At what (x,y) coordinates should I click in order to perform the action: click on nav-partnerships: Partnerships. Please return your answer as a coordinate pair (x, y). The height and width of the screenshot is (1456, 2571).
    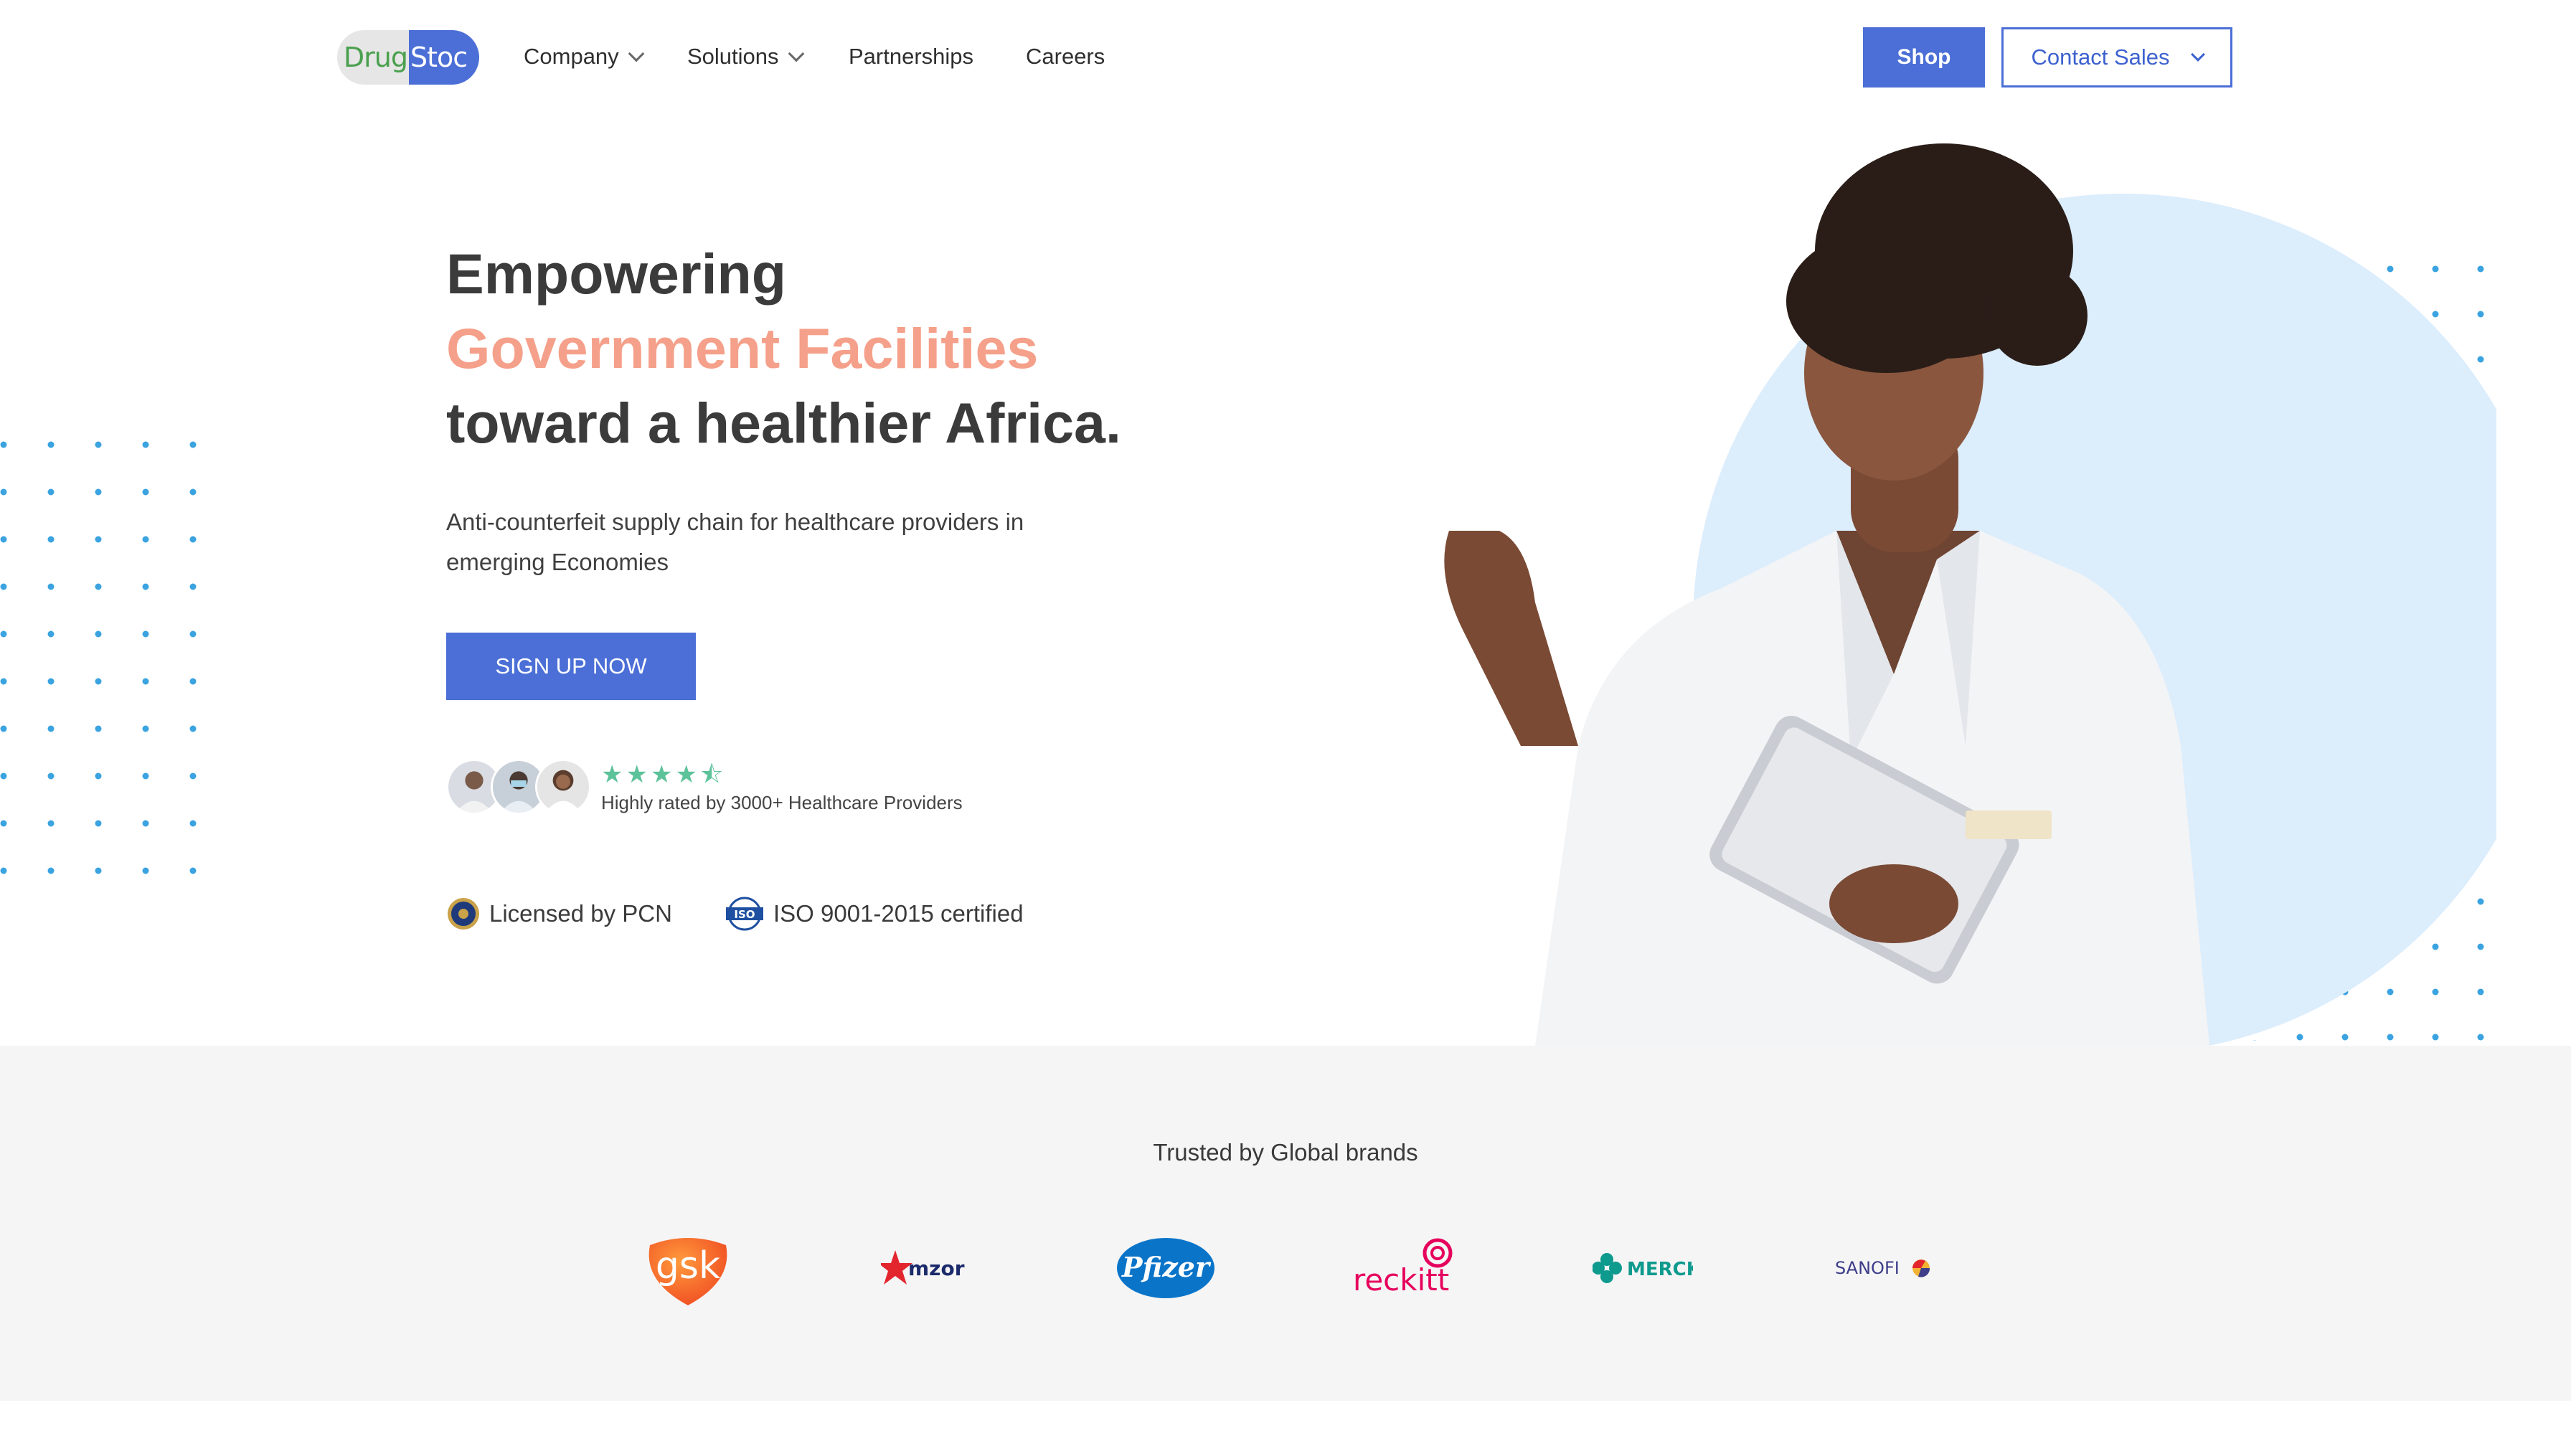
    Looking at the image, I should click on (911, 57).